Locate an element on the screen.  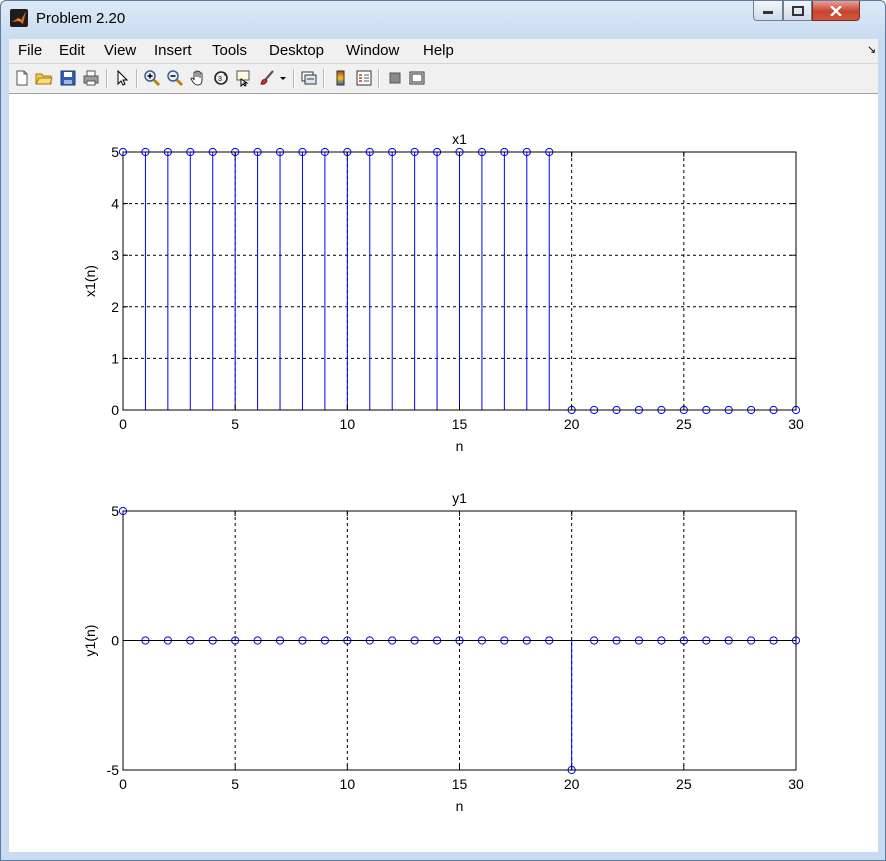
axes-title: x1 is located at coordinates (459, 139).